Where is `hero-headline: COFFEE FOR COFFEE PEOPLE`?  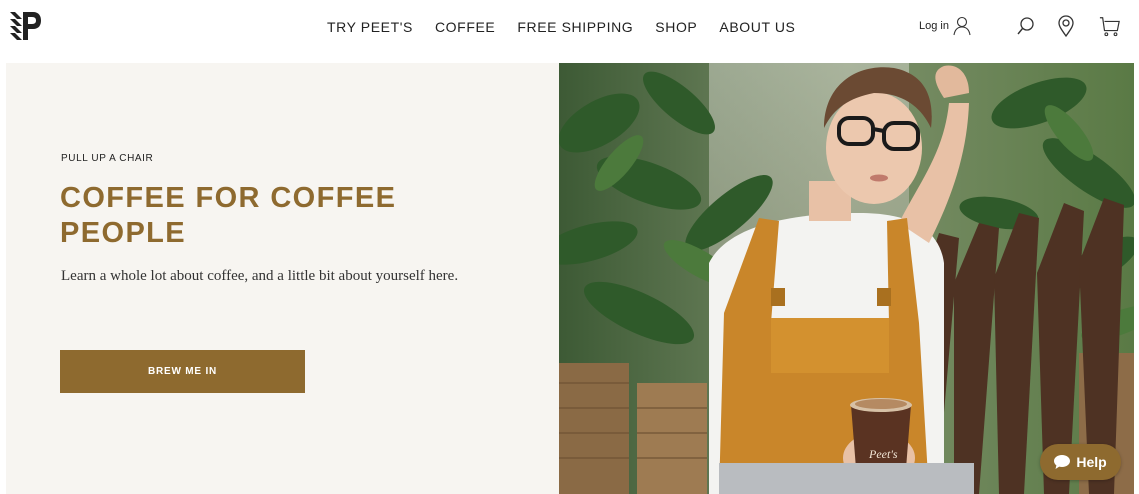 hero-headline: COFFEE FOR COFFEE PEOPLE is located at coordinates (228, 215).